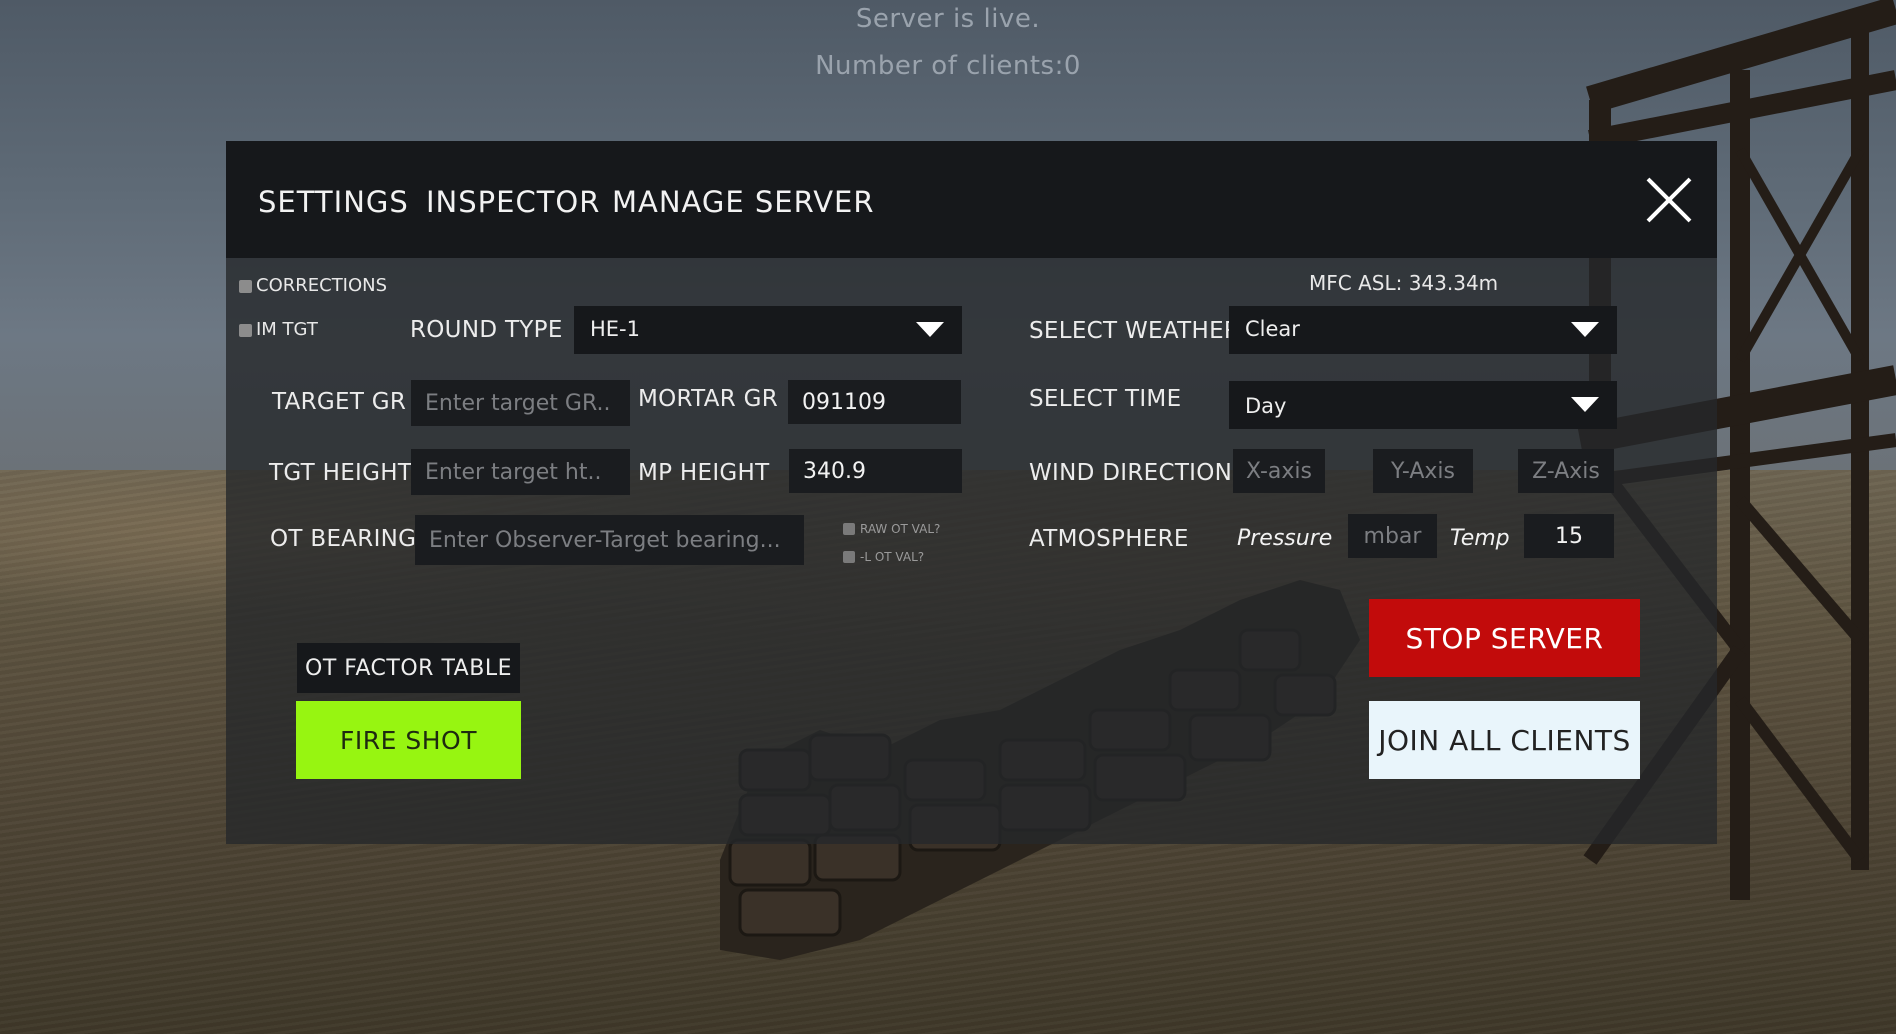 This screenshot has width=1896, height=1034. Describe the element at coordinates (708, 399) in the screenshot. I see `mortar-gr-label: MORTAR GR` at that location.